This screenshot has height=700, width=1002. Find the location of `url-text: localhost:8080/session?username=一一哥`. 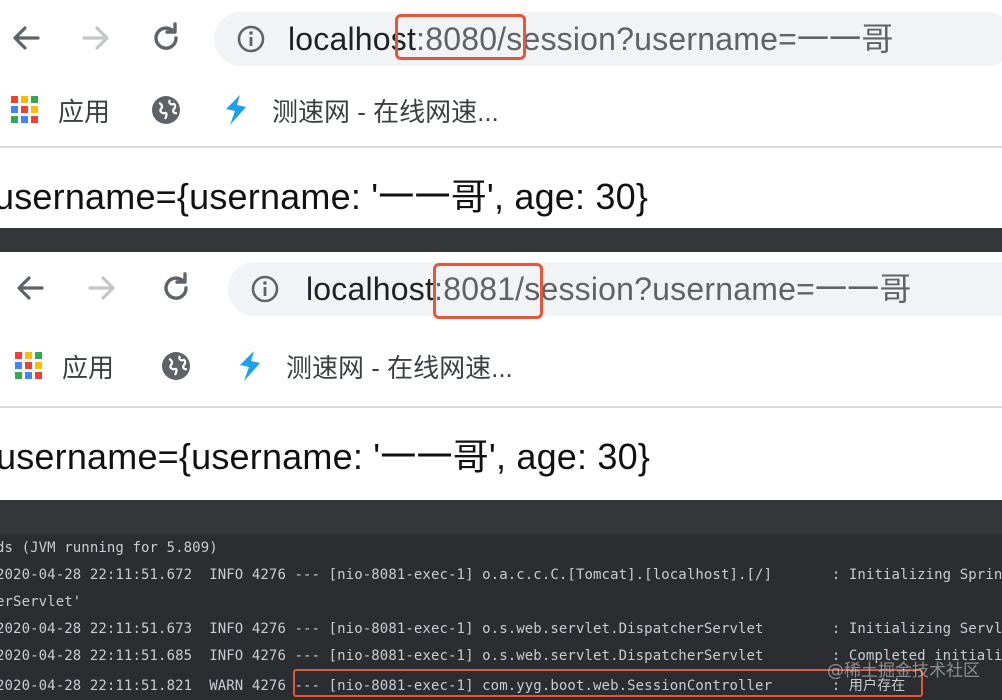

url-text: localhost:8080/session?username=一一哥 is located at coordinates (591, 39).